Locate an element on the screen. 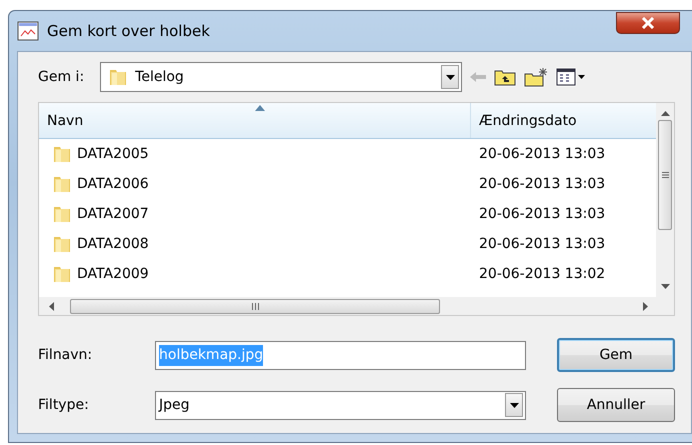 The width and height of the screenshot is (692, 445). new-folder-icon is located at coordinates (536, 77).